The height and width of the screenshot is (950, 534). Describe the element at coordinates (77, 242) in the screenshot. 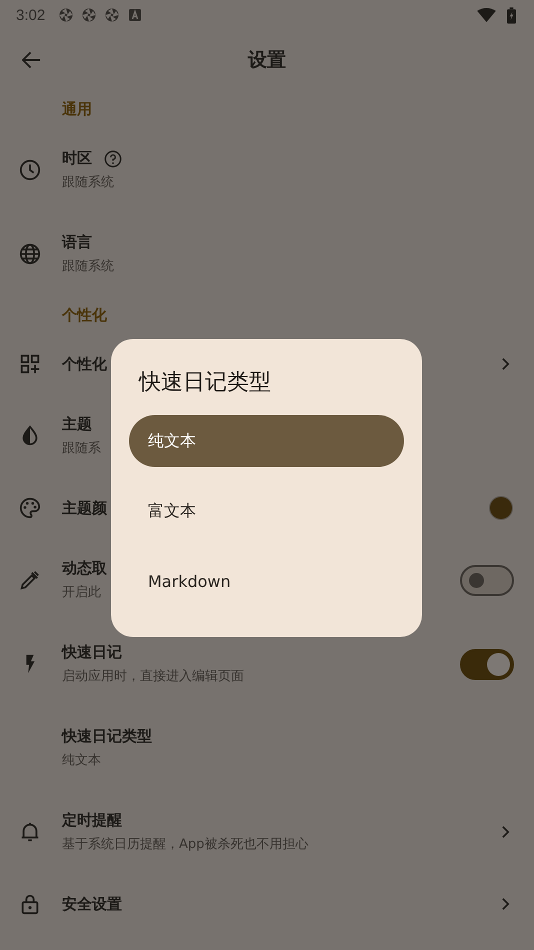

I see `setting-title: 语言` at that location.